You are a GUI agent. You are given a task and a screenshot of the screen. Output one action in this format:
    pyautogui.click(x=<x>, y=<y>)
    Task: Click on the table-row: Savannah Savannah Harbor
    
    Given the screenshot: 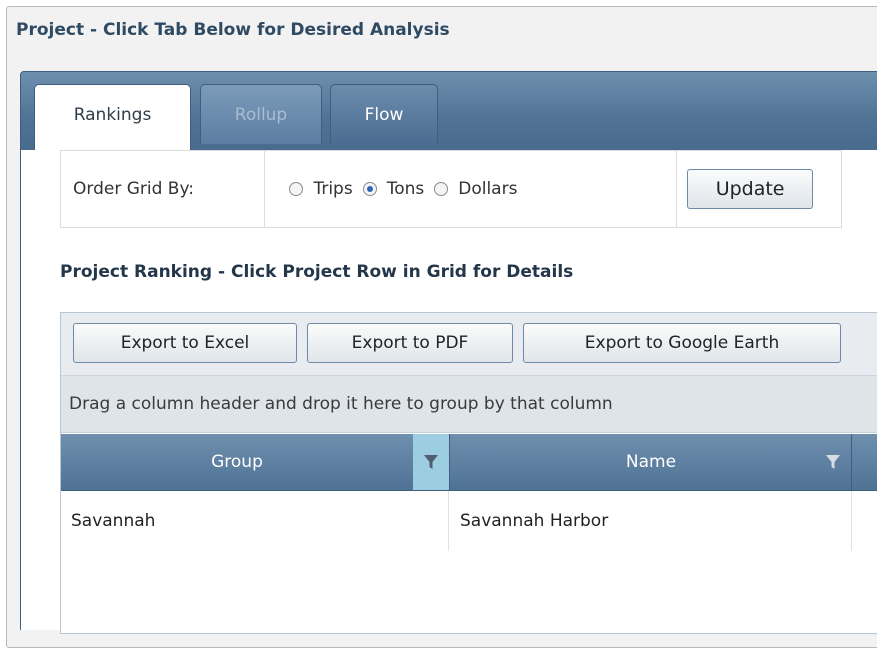 What is the action you would take?
    pyautogui.click(x=469, y=521)
    